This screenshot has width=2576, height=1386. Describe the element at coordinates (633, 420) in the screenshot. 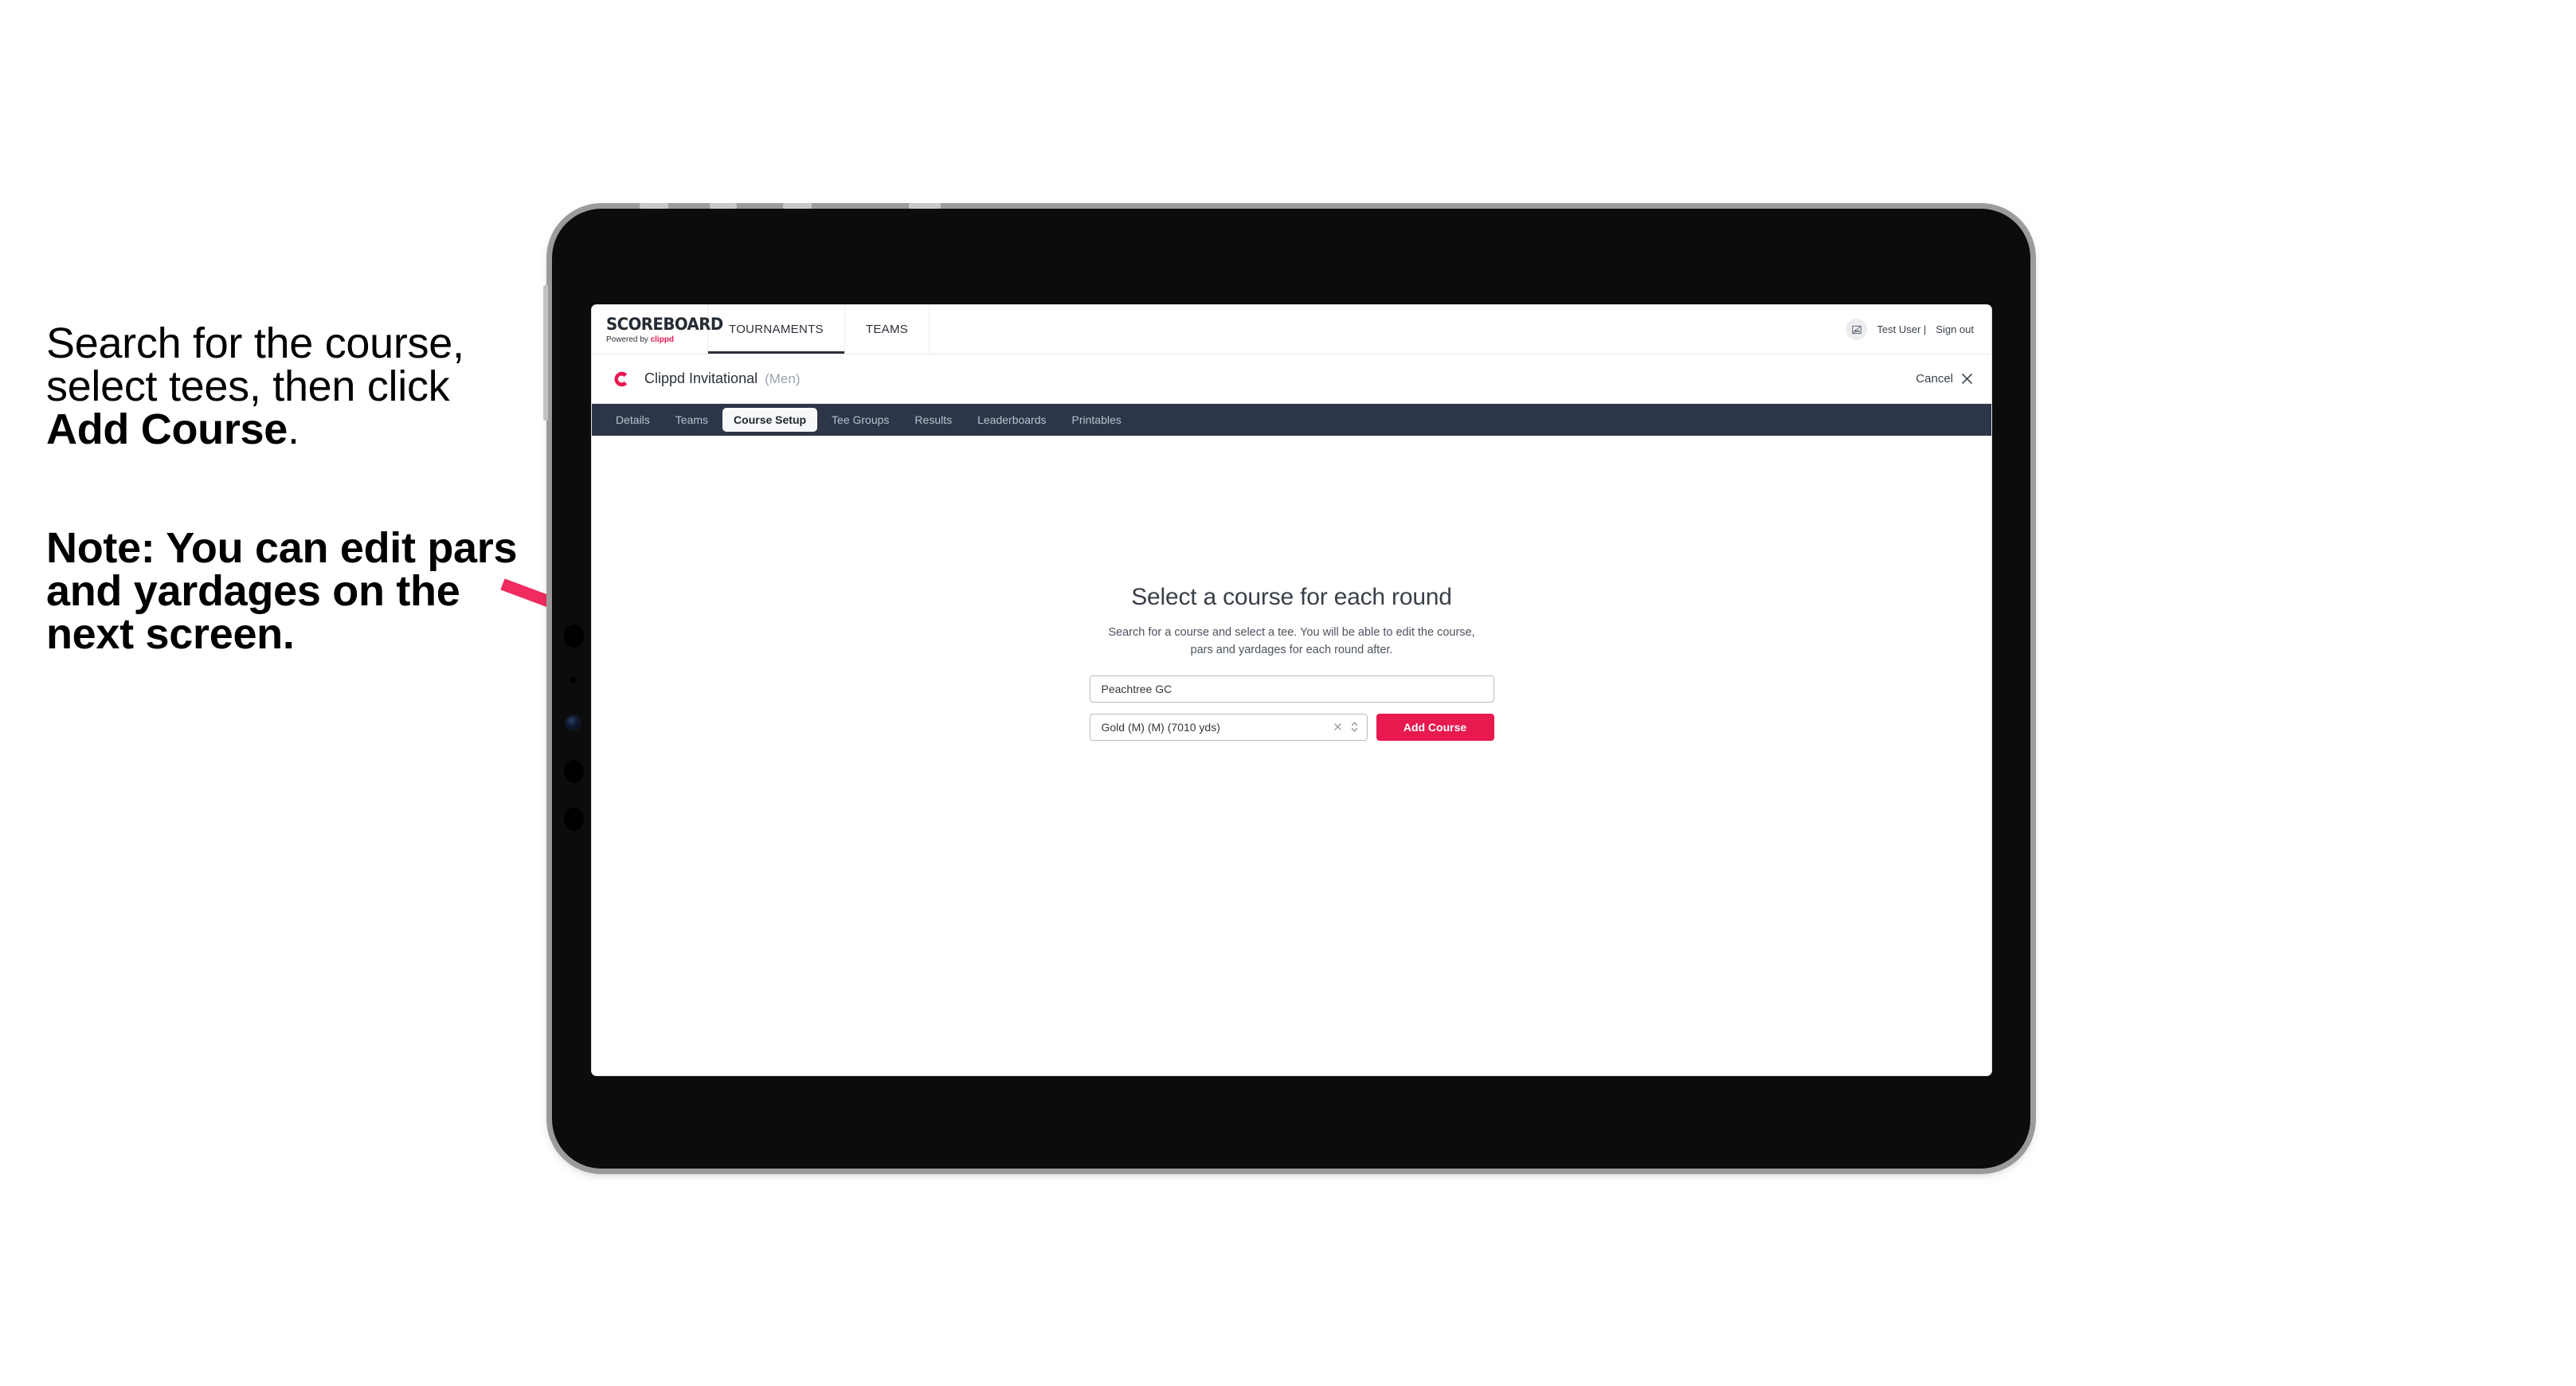

I see `tab-details: Details` at that location.